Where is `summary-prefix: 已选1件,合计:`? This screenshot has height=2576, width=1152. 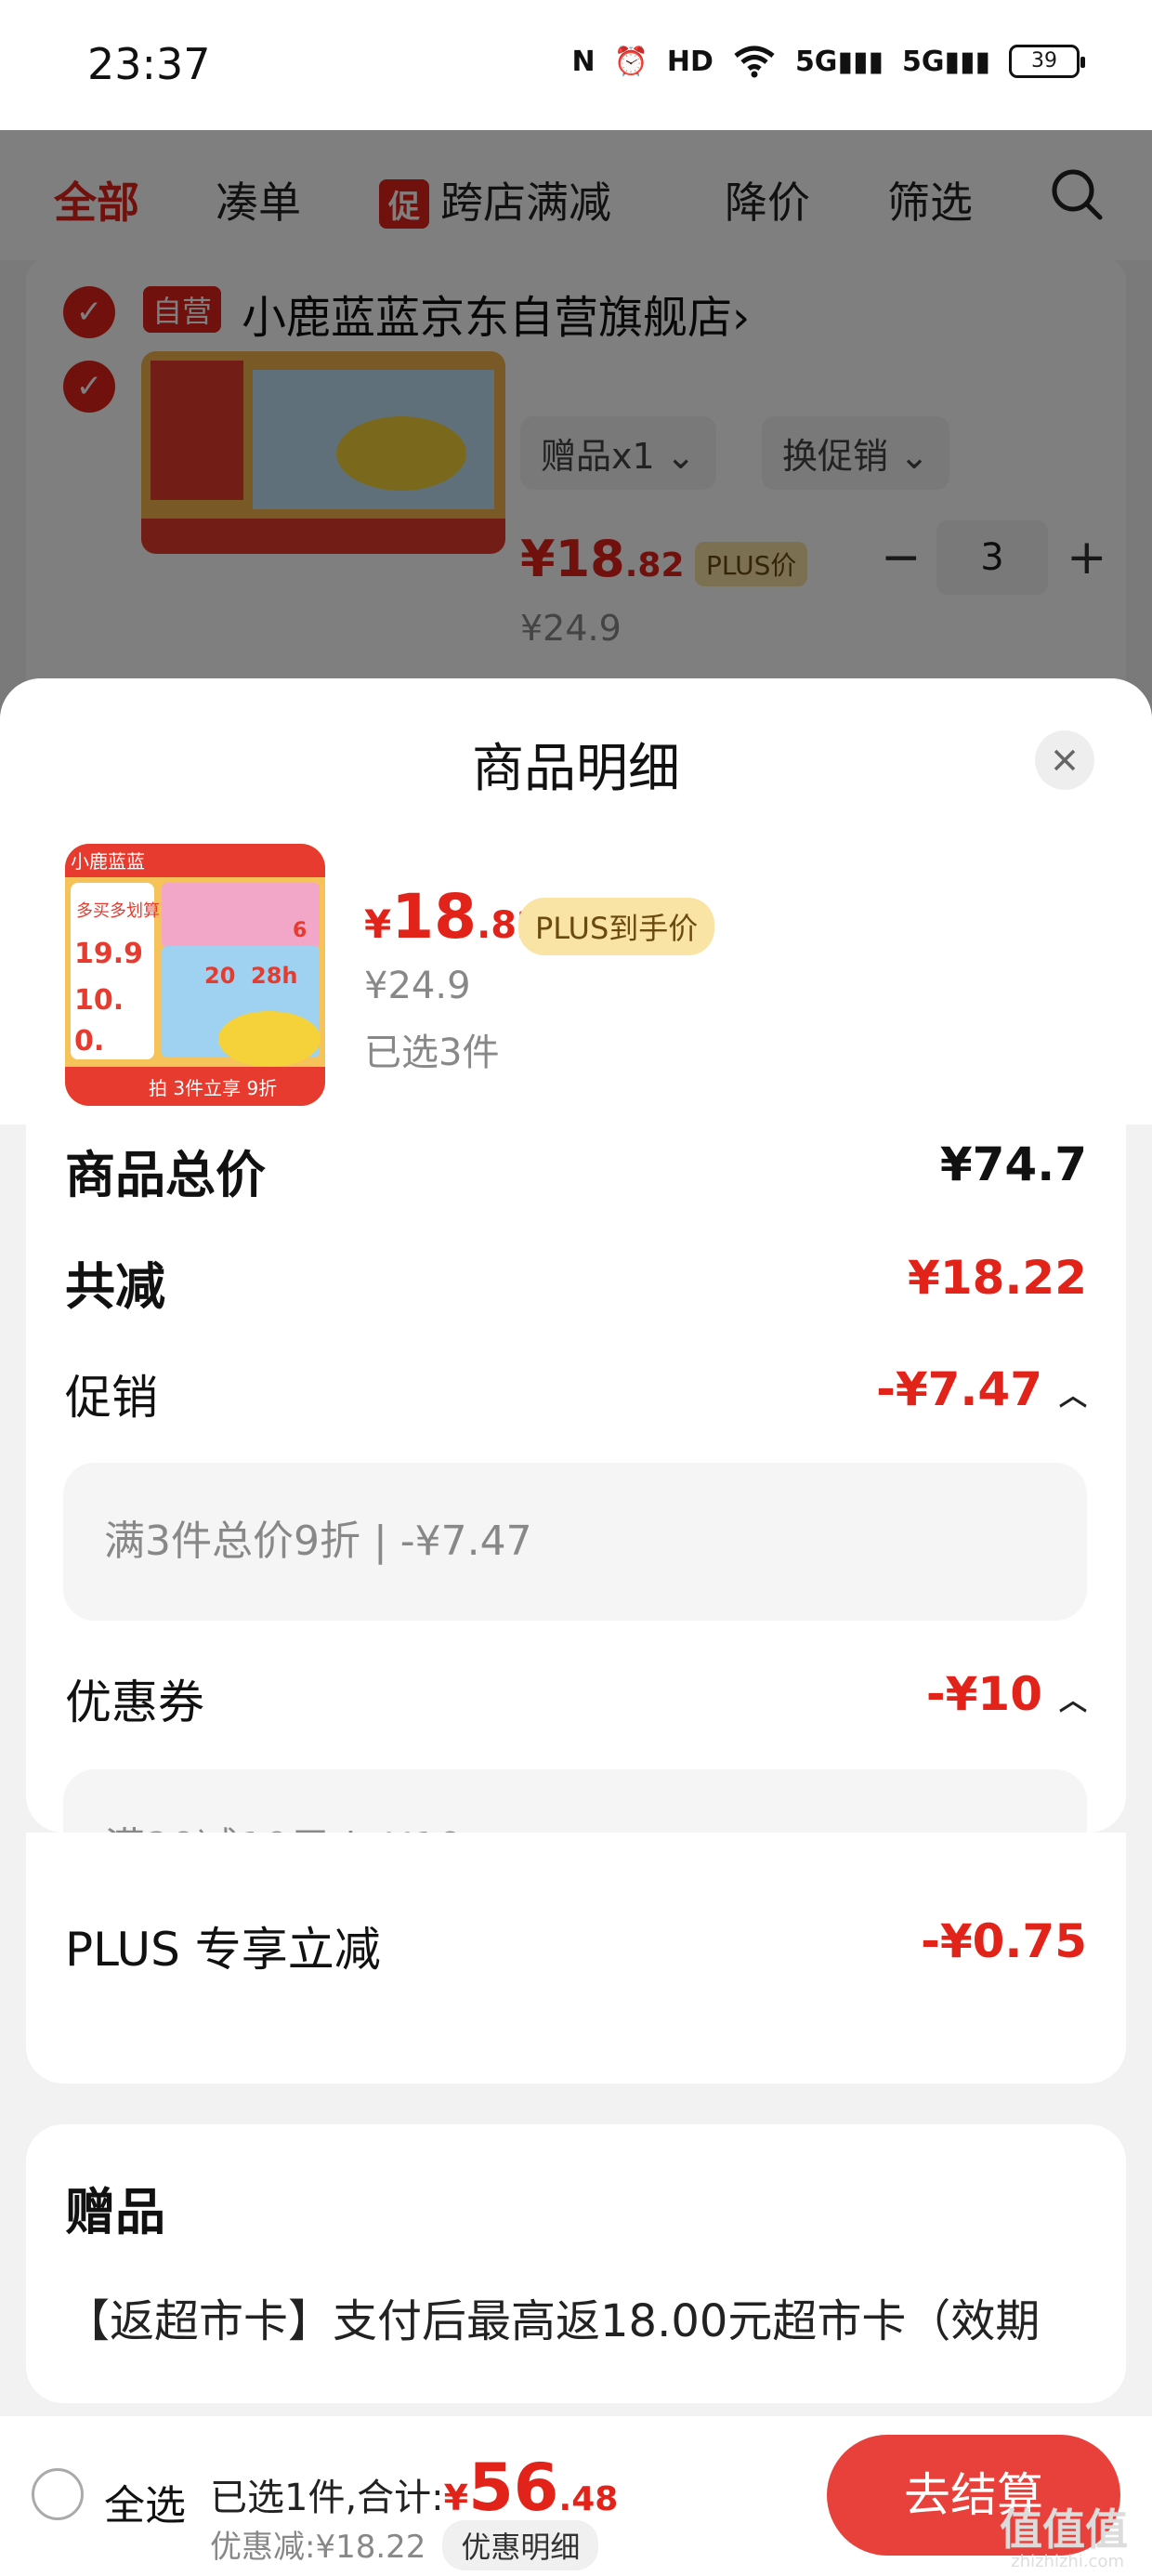
summary-prefix: 已选1件,合计: is located at coordinates (327, 2498).